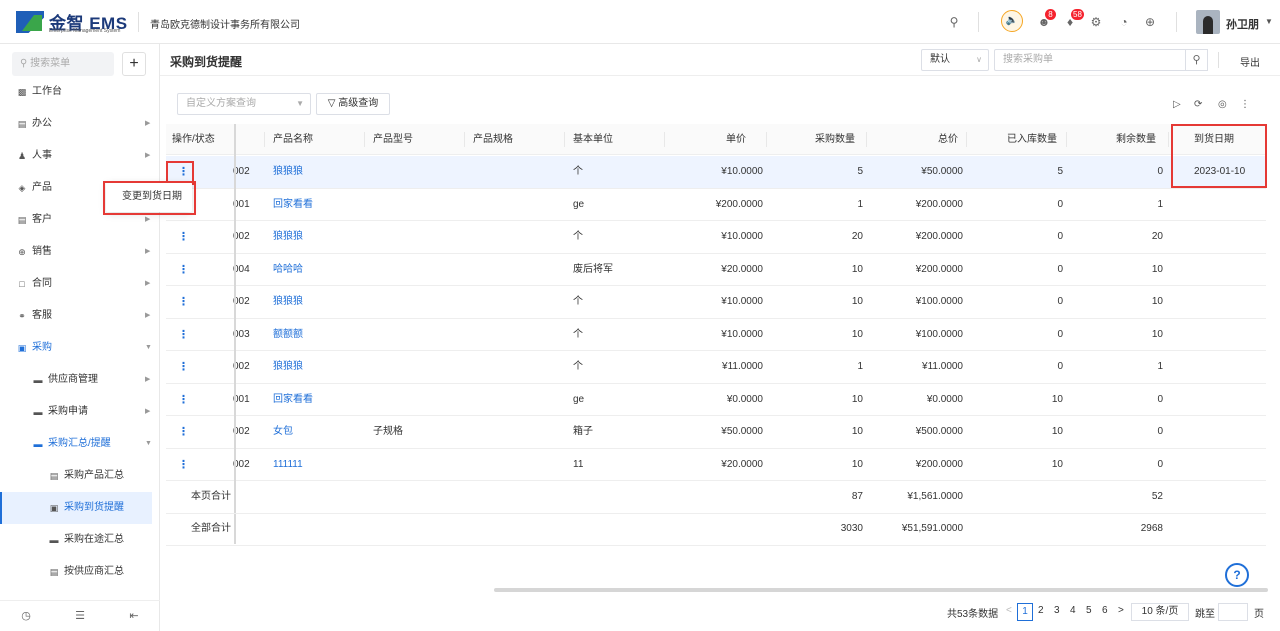  I want to click on bell-icon: ♦ 58, so click(1073, 19).